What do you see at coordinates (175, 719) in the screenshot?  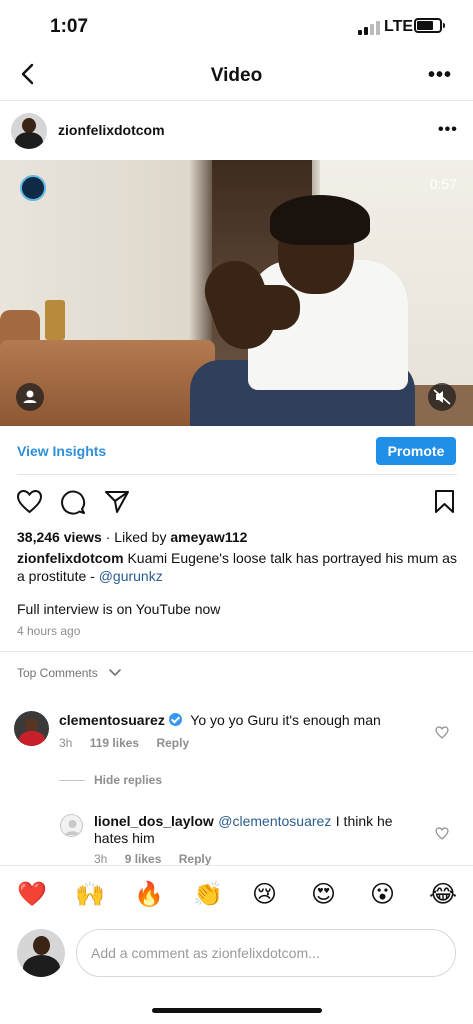 I see `verified-badge-icon` at bounding box center [175, 719].